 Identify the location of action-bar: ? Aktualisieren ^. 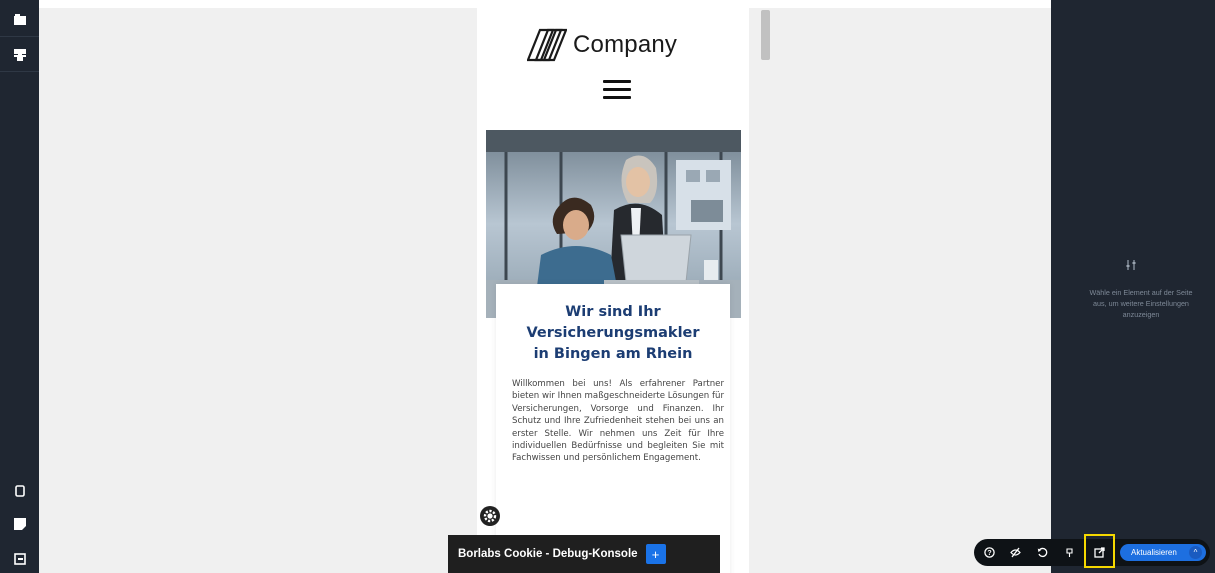
(1092, 551).